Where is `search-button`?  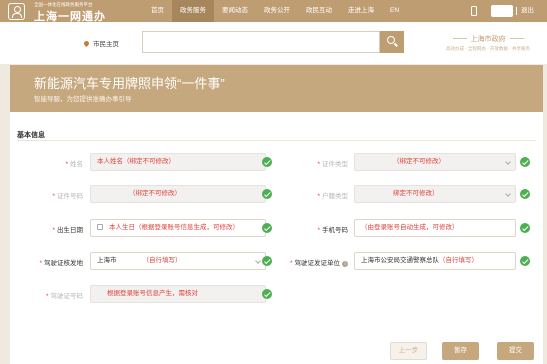
search-button is located at coordinates (392, 42).